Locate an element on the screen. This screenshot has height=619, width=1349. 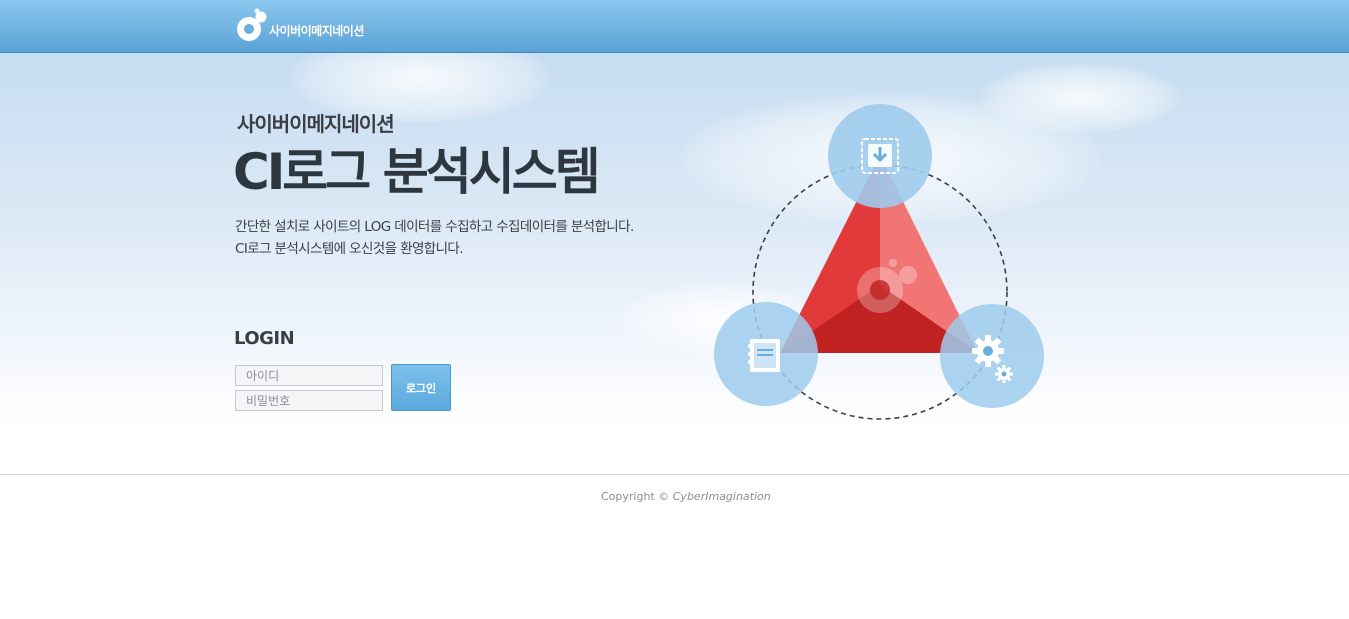
footer-divider is located at coordinates (674, 474).